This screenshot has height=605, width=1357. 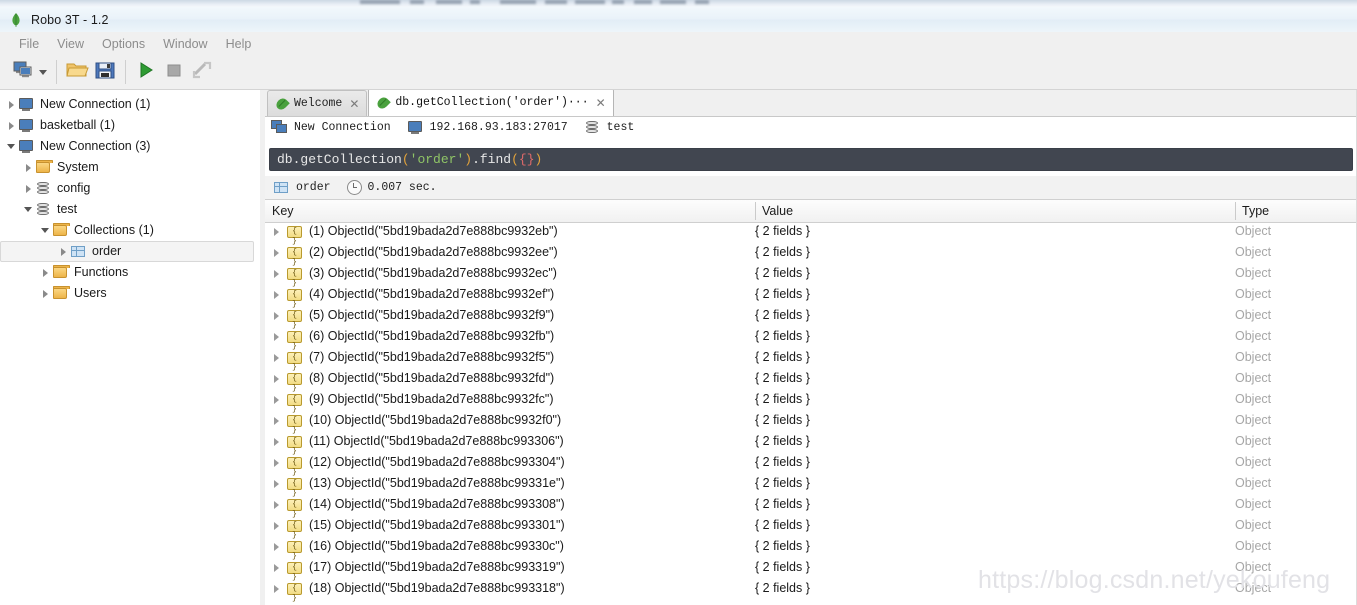 What do you see at coordinates (282, 103) in the screenshot?
I see `mongodb-leaf-icon` at bounding box center [282, 103].